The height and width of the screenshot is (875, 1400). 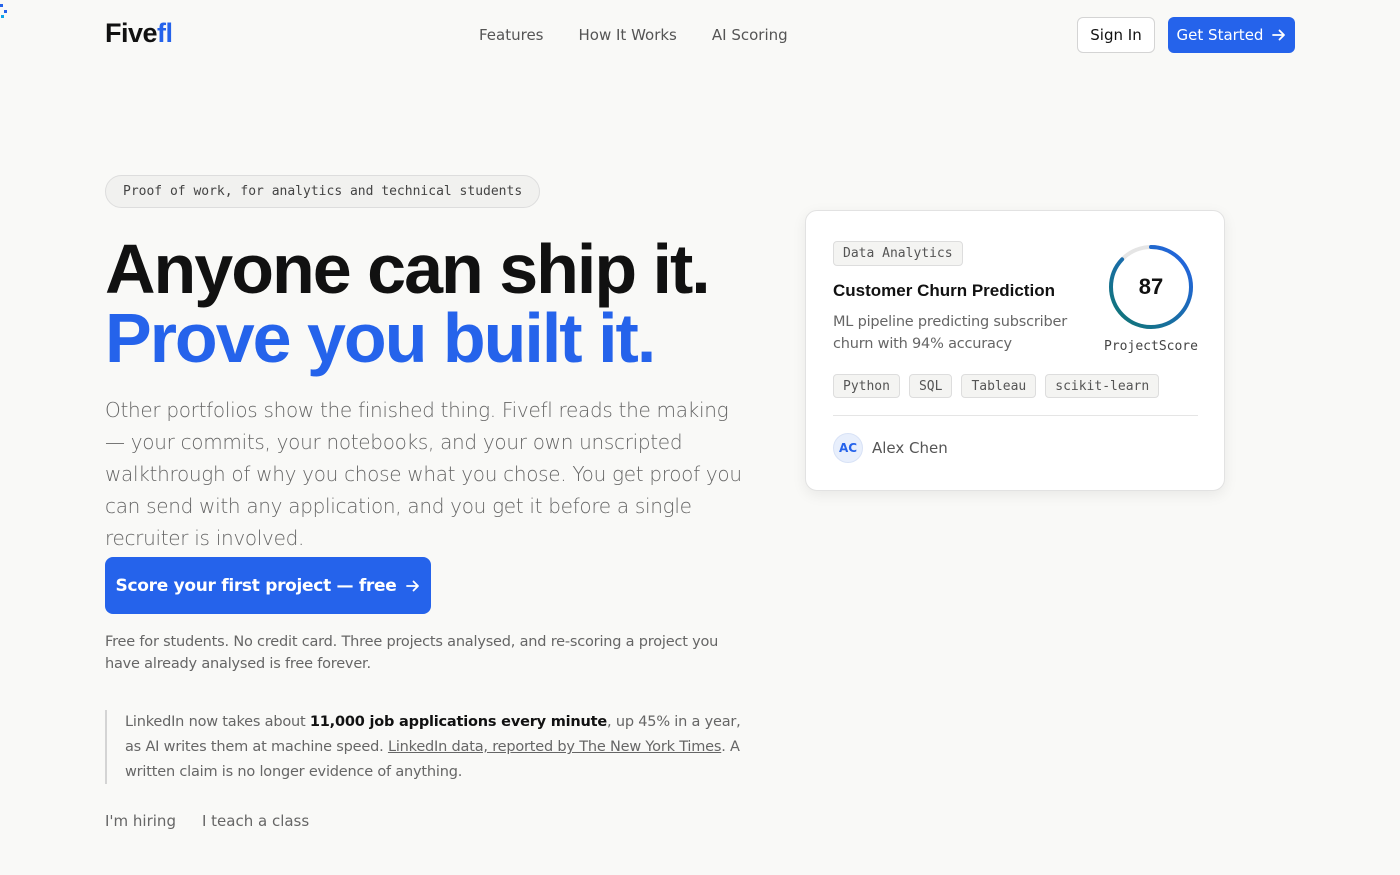 I want to click on skill-tags: Python SQL Tableau scikit-learn, so click(x=996, y=386).